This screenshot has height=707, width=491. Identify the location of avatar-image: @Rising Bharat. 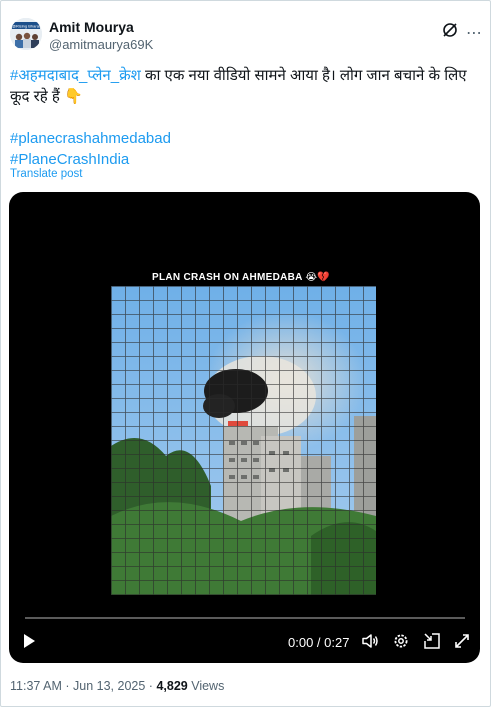
(26, 34).